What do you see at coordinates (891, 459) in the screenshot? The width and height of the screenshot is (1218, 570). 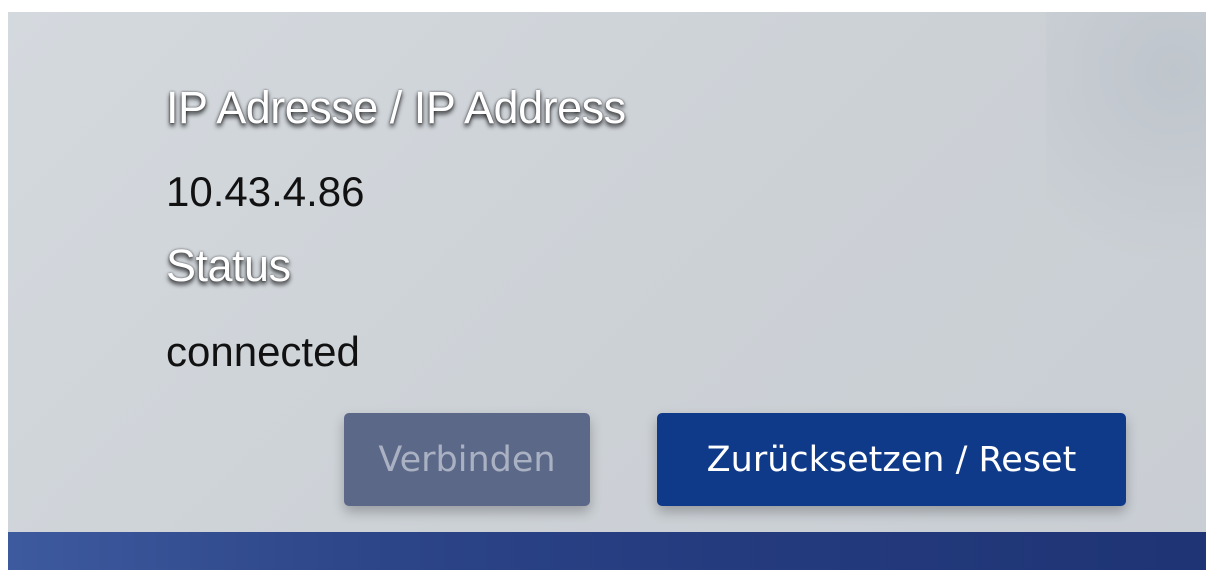 I see `reset-button: Zurücksetzen / Reset` at bounding box center [891, 459].